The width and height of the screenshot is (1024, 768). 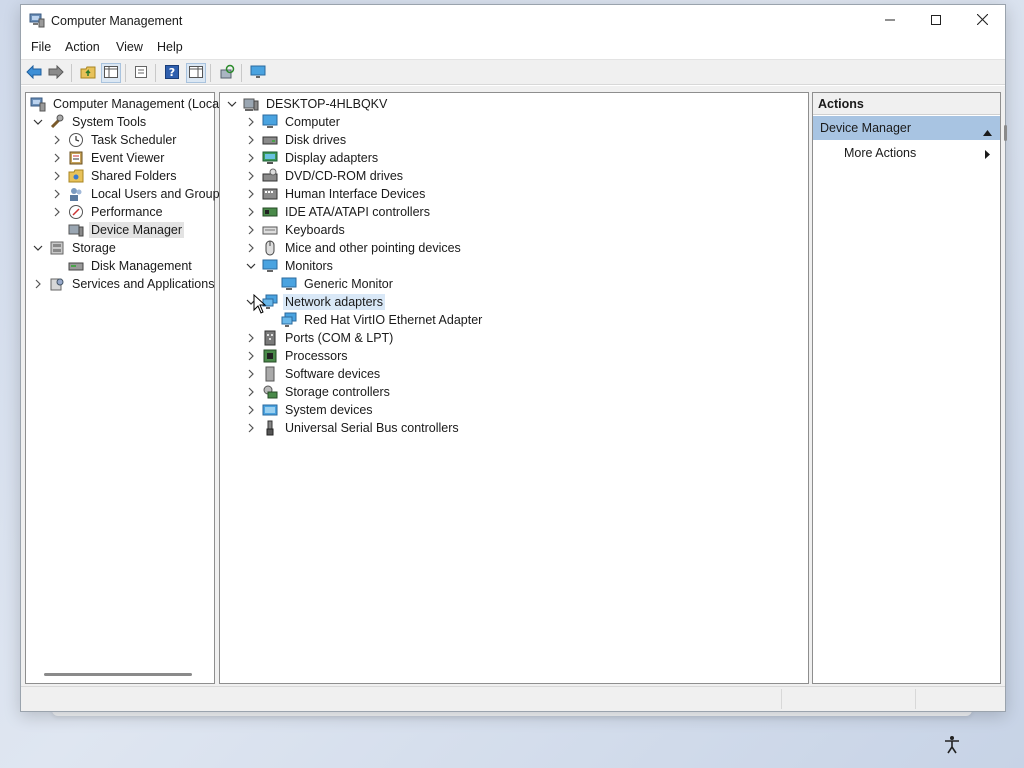 I want to click on device-category-processors: Processors, so click(x=297, y=356).